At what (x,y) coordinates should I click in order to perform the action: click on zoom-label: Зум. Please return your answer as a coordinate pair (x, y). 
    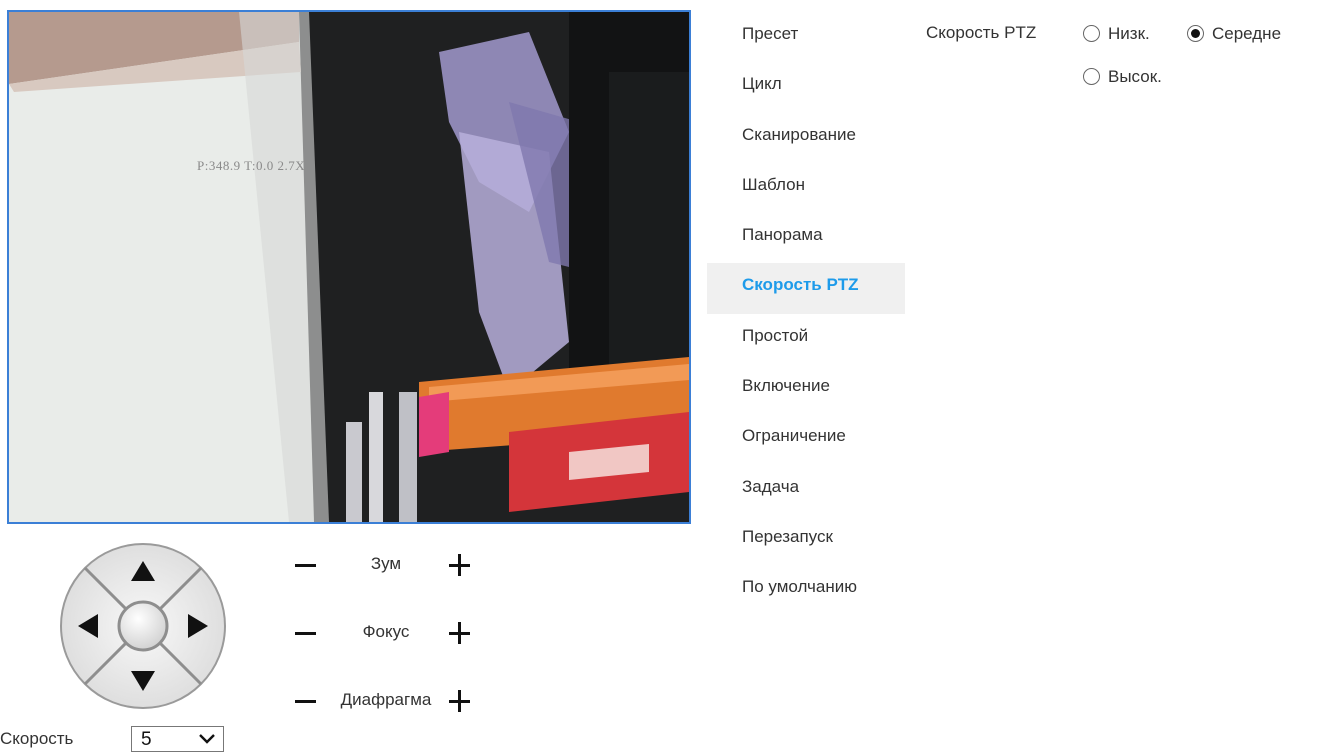
    Looking at the image, I should click on (386, 563).